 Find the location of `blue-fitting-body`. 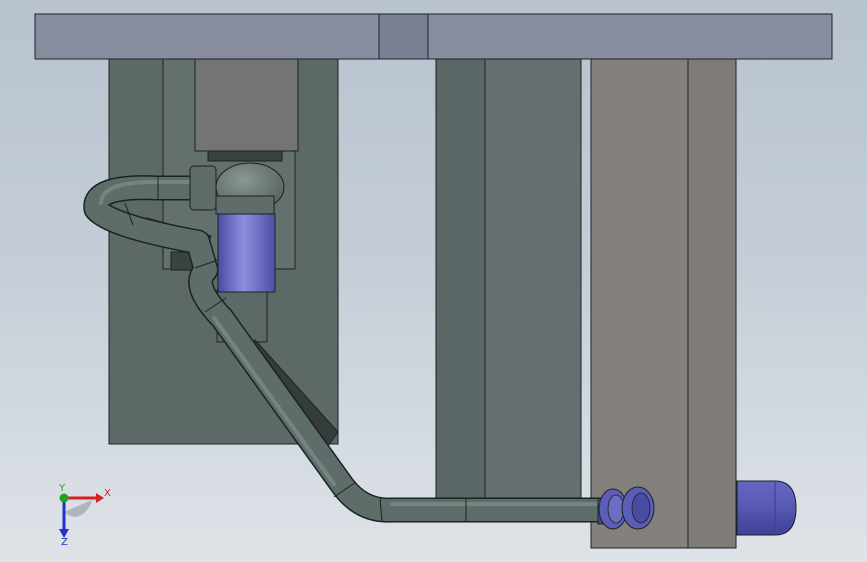

blue-fitting-body is located at coordinates (246, 253).